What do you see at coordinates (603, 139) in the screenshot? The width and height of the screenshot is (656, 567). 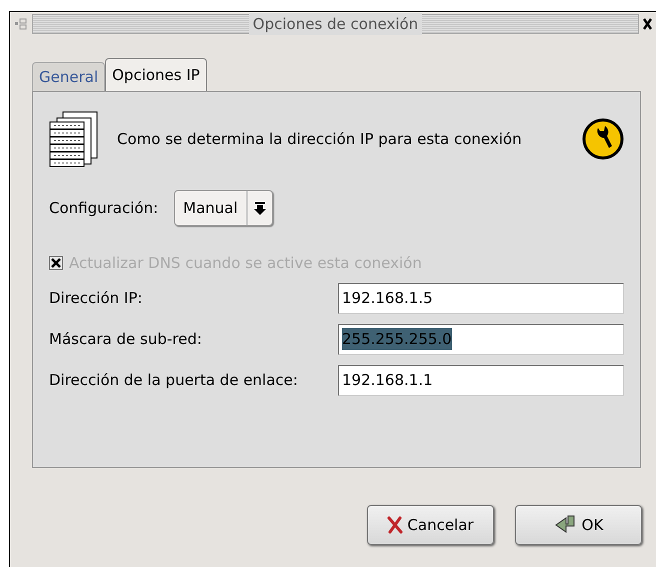 I see `wrench-icon` at bounding box center [603, 139].